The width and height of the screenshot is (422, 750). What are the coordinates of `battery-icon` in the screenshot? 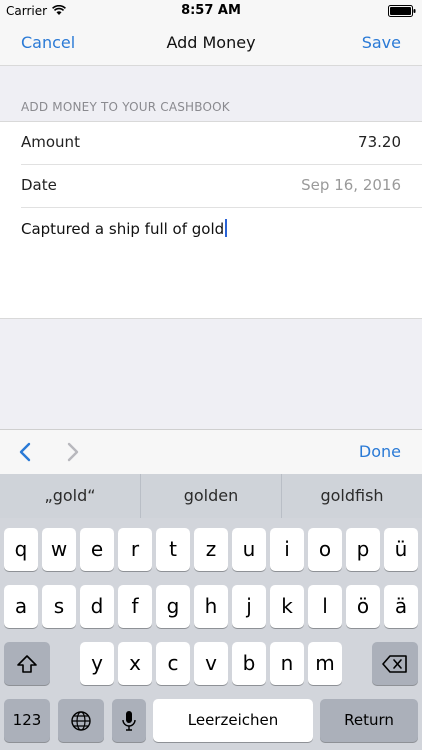 It's located at (402, 11).